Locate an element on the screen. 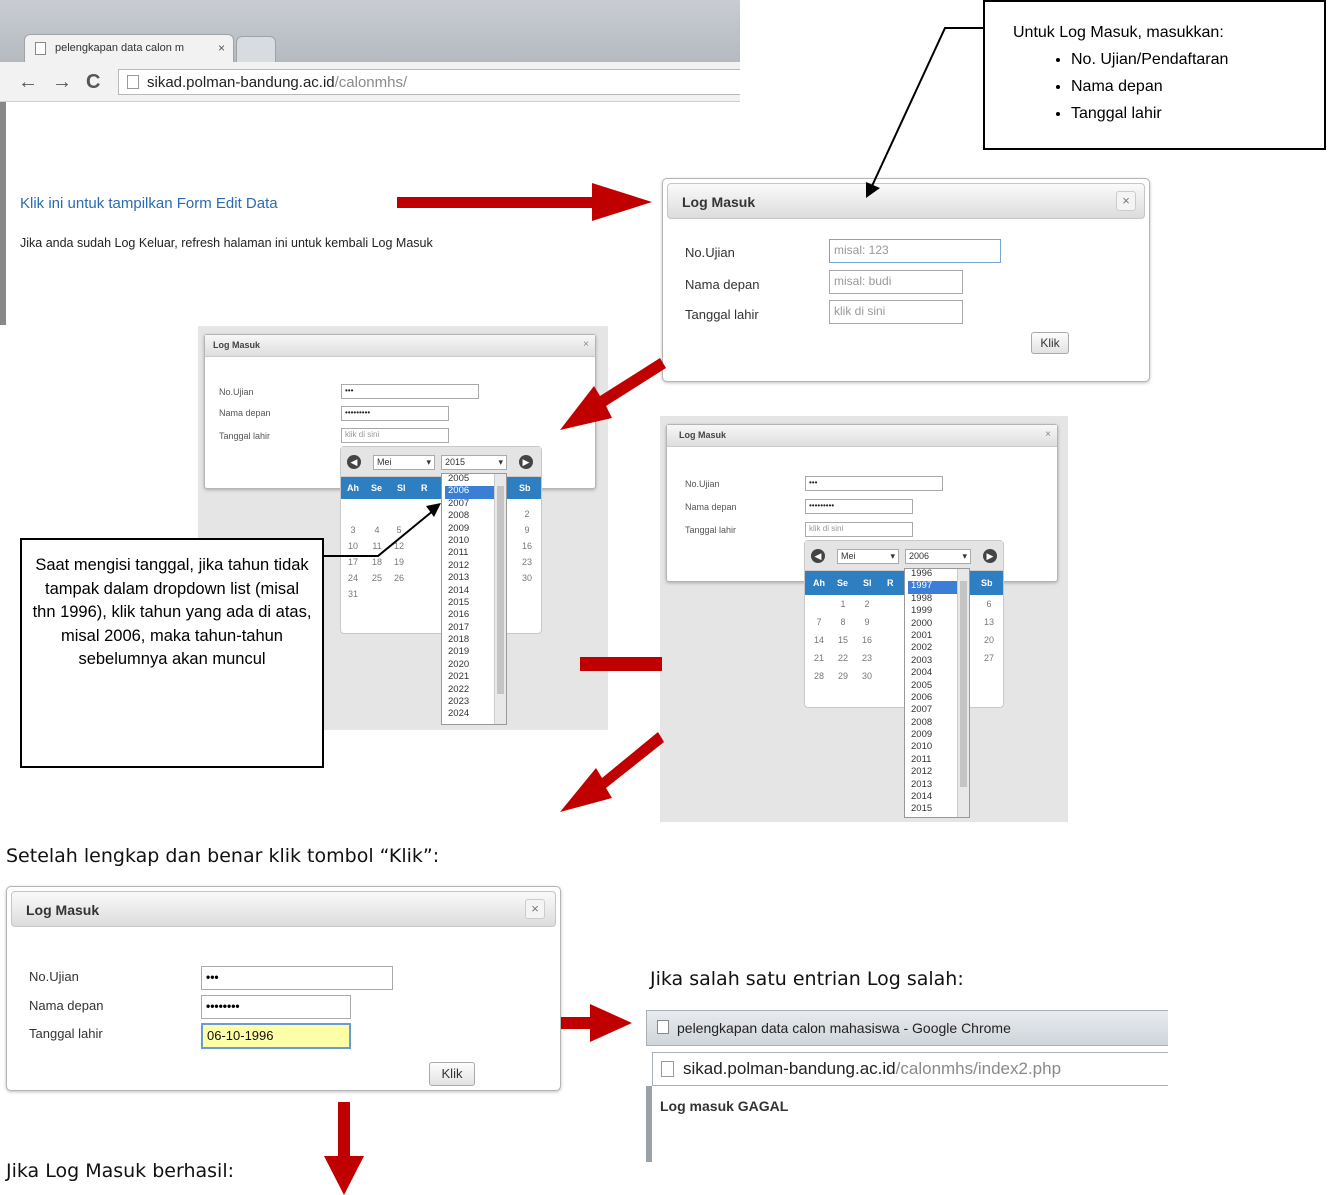 This screenshot has height=1195, width=1333. window-edge is located at coordinates (649, 1124).